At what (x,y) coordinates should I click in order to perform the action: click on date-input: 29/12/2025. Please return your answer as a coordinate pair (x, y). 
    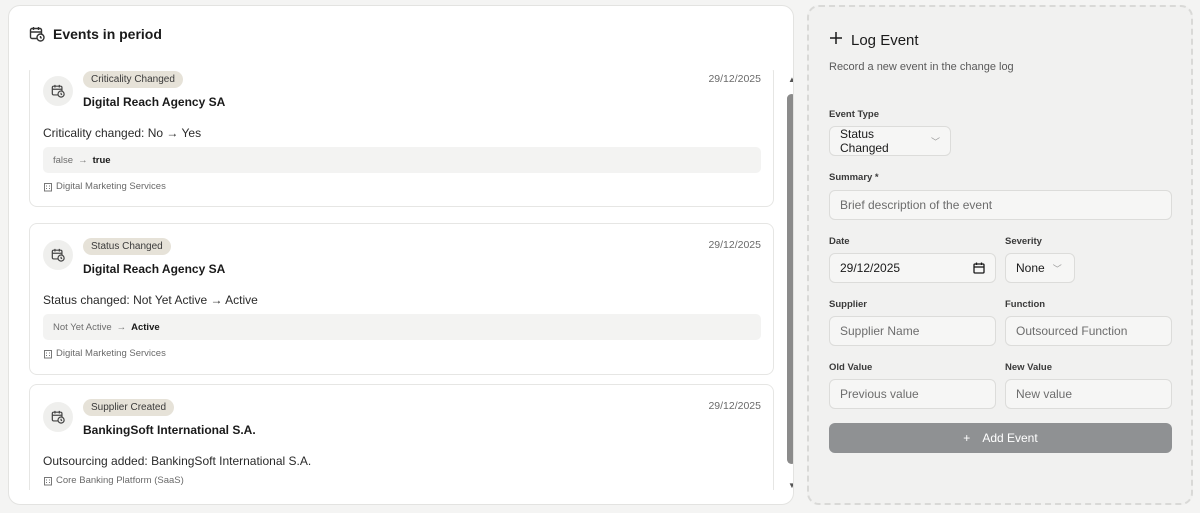
    Looking at the image, I should click on (912, 268).